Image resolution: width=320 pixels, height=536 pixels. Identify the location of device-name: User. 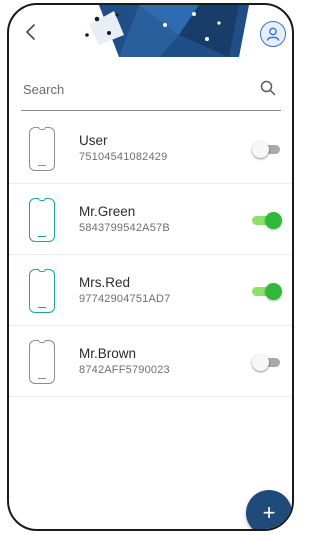
(93, 140).